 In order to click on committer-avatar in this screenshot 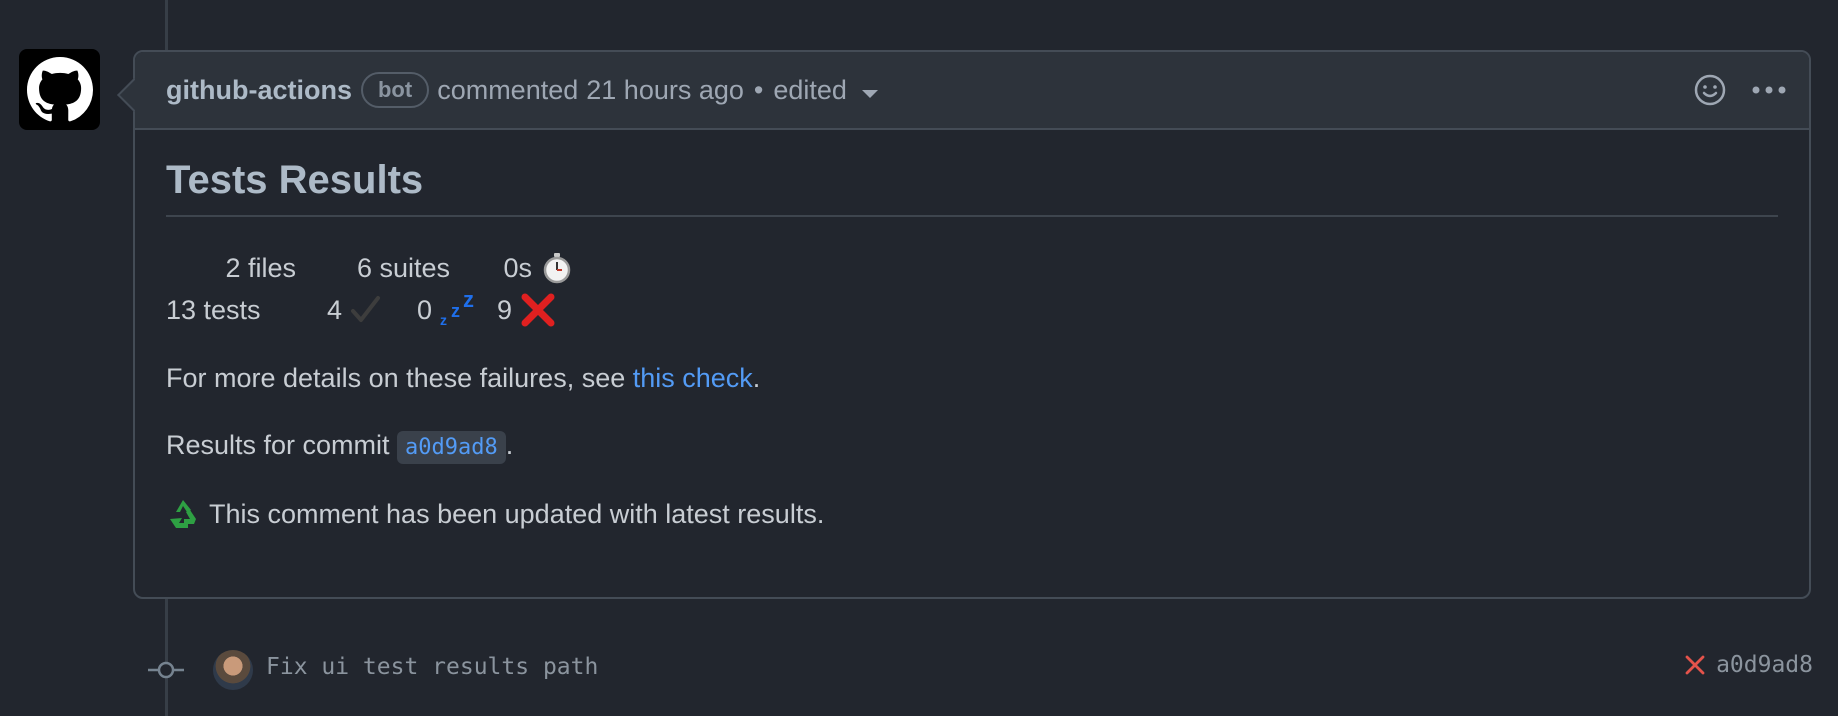, I will do `click(233, 670)`.